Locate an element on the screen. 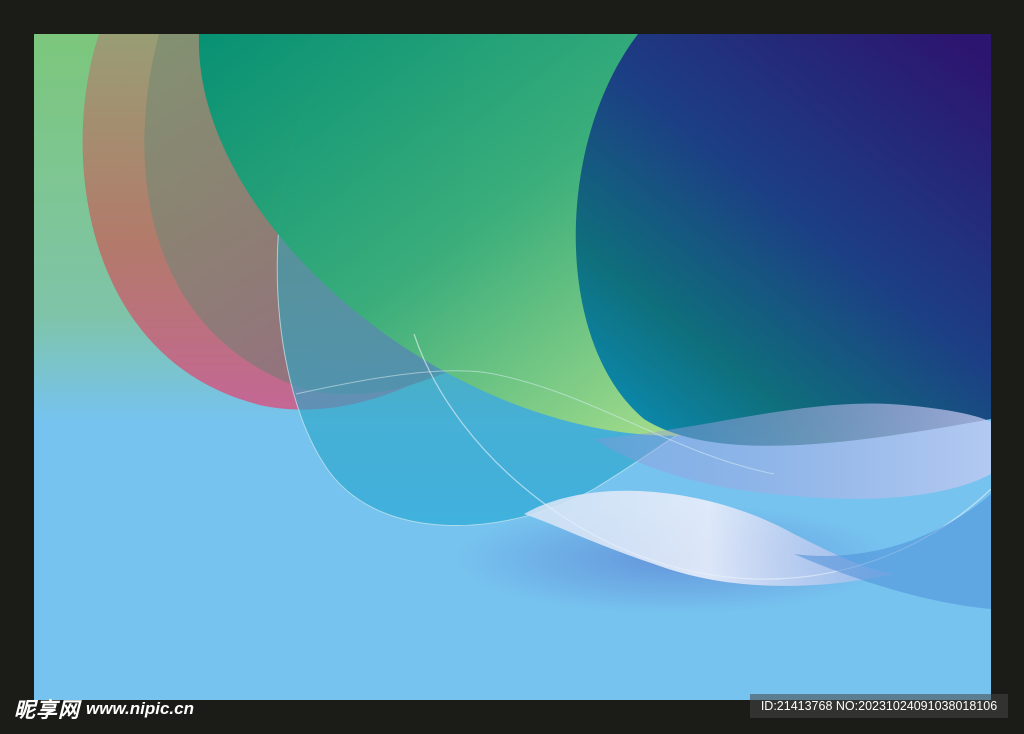 Image resolution: width=1024 pixels, height=734 pixels. site-url-text: www.nipic.cn is located at coordinates (140, 708).